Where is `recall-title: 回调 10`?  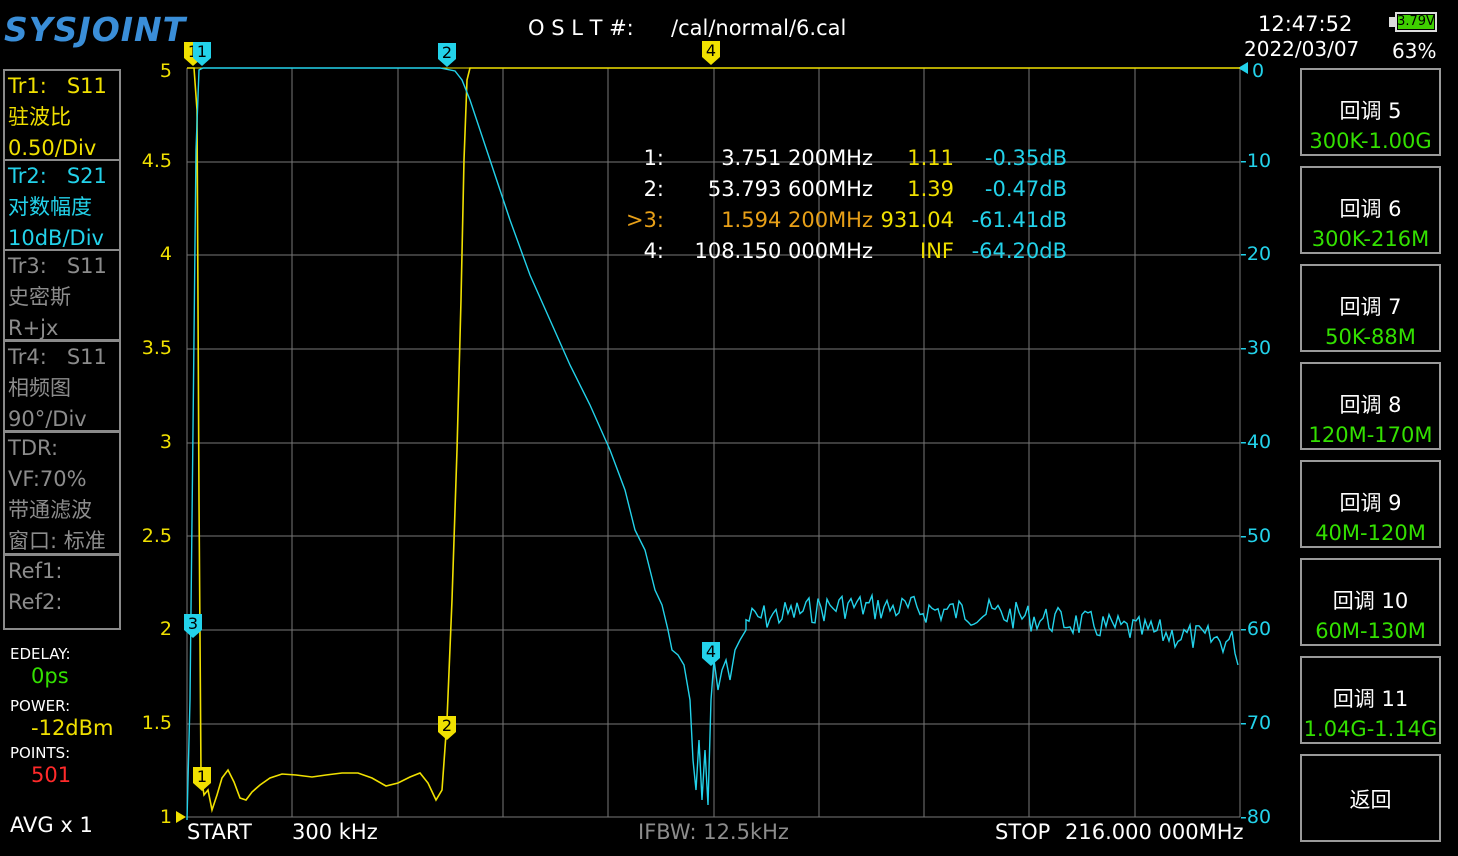
recall-title: 回调 10 is located at coordinates (1370, 601).